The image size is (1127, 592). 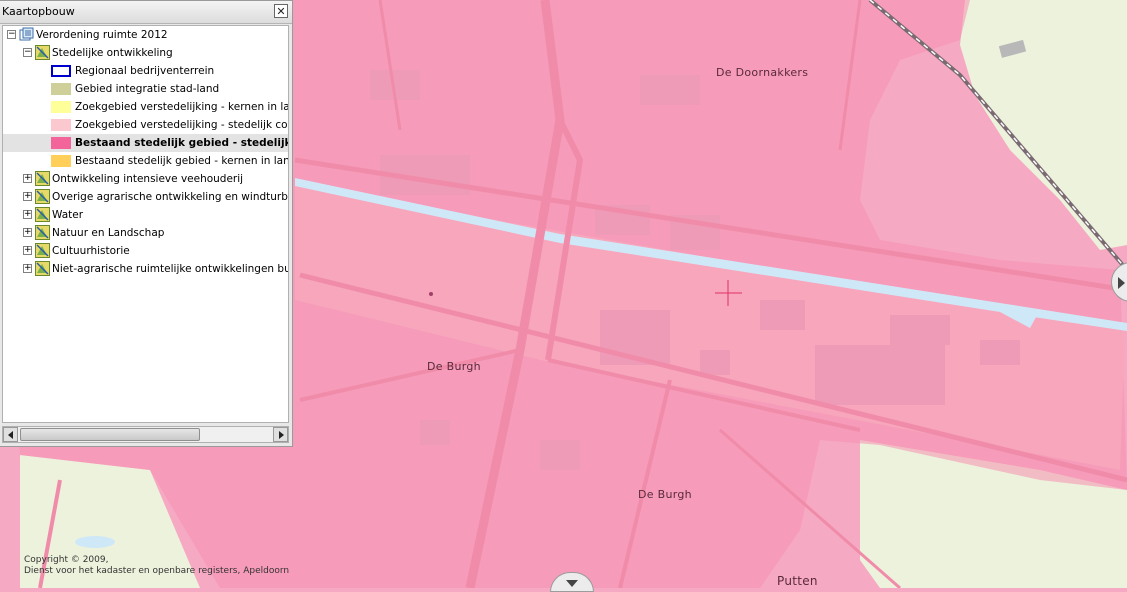 I want to click on place-label-de-doornakkers: De Doornakkers, so click(x=762, y=72).